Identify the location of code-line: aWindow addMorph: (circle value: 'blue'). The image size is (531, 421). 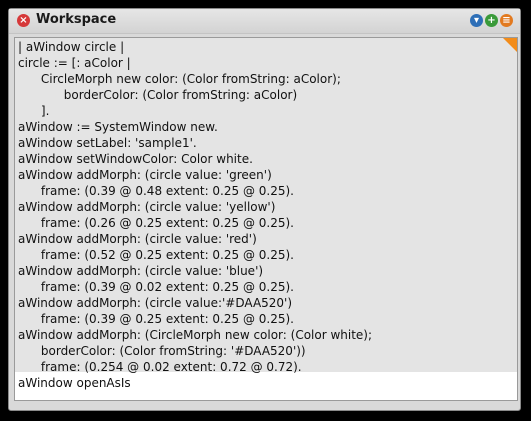
(141, 271).